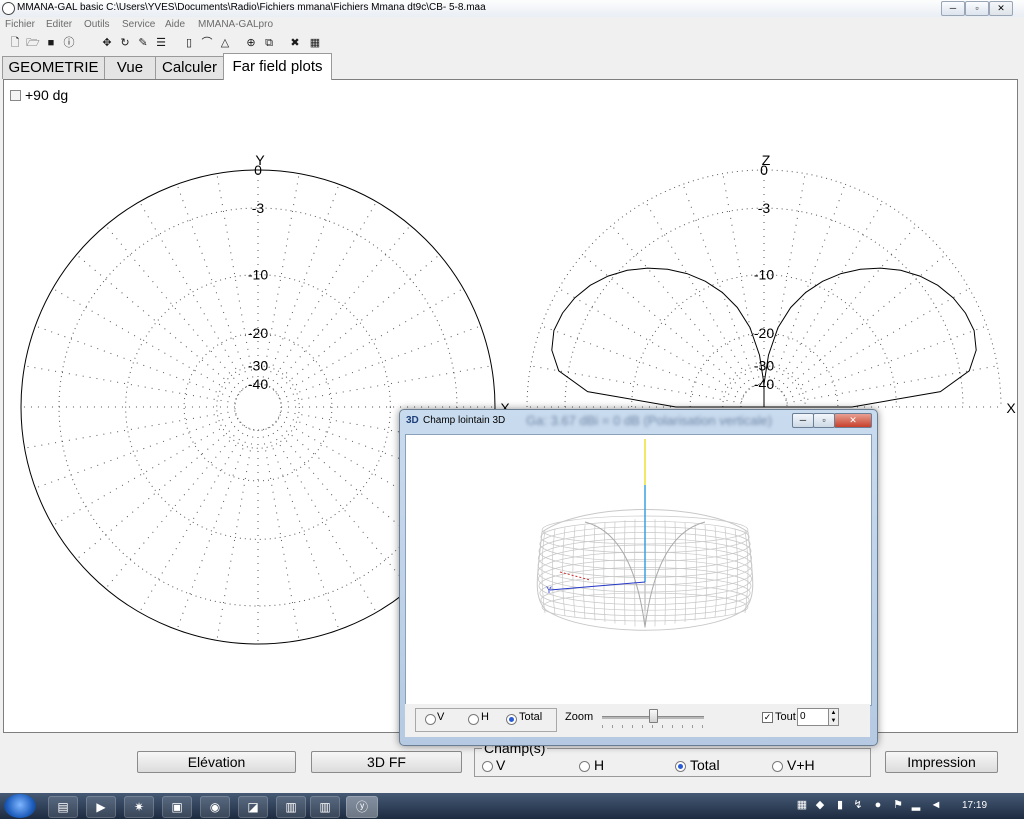 Image resolution: width=1024 pixels, height=819 pixels. Describe the element at coordinates (258, 384) in the screenshot. I see `radial-tick-label-5: -40` at that location.